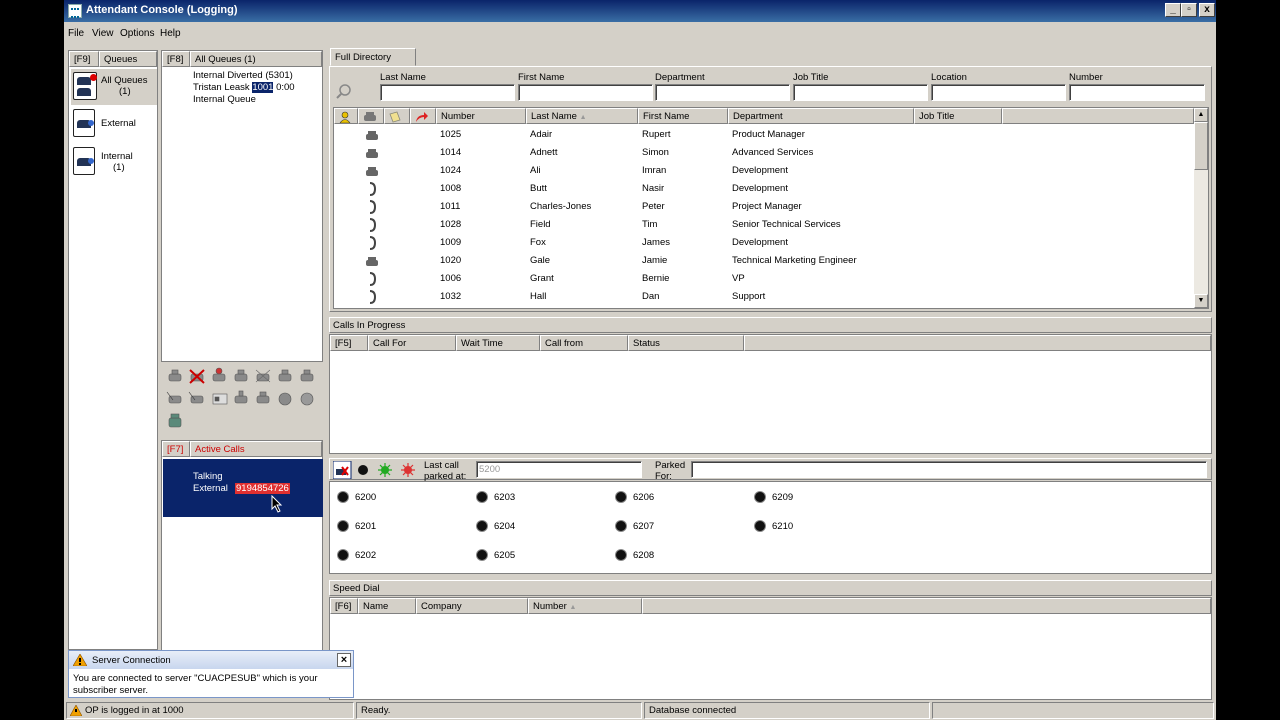 The image size is (1280, 720). Describe the element at coordinates (342, 470) in the screenshot. I see `unpark-icon` at that location.